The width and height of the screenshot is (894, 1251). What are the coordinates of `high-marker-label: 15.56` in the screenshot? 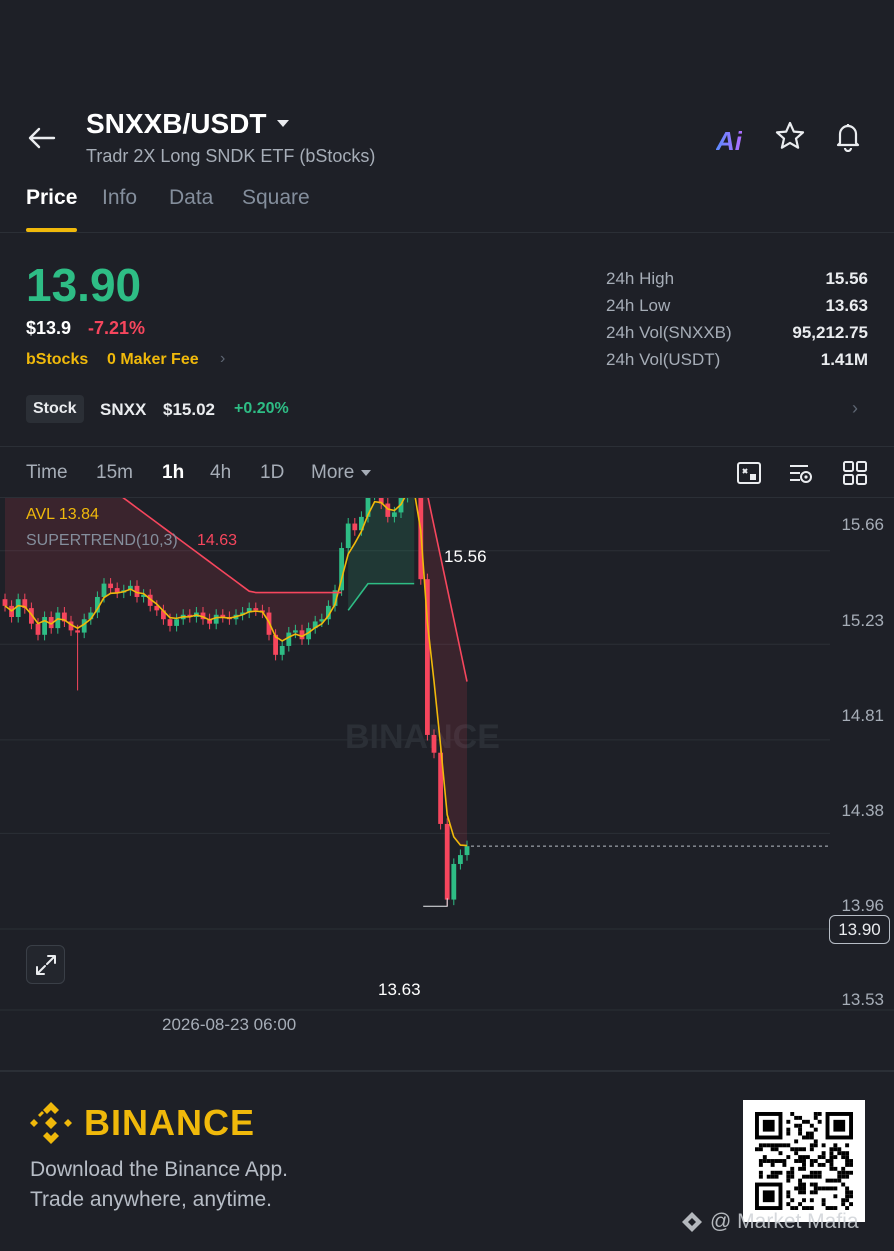 It's located at (465, 556).